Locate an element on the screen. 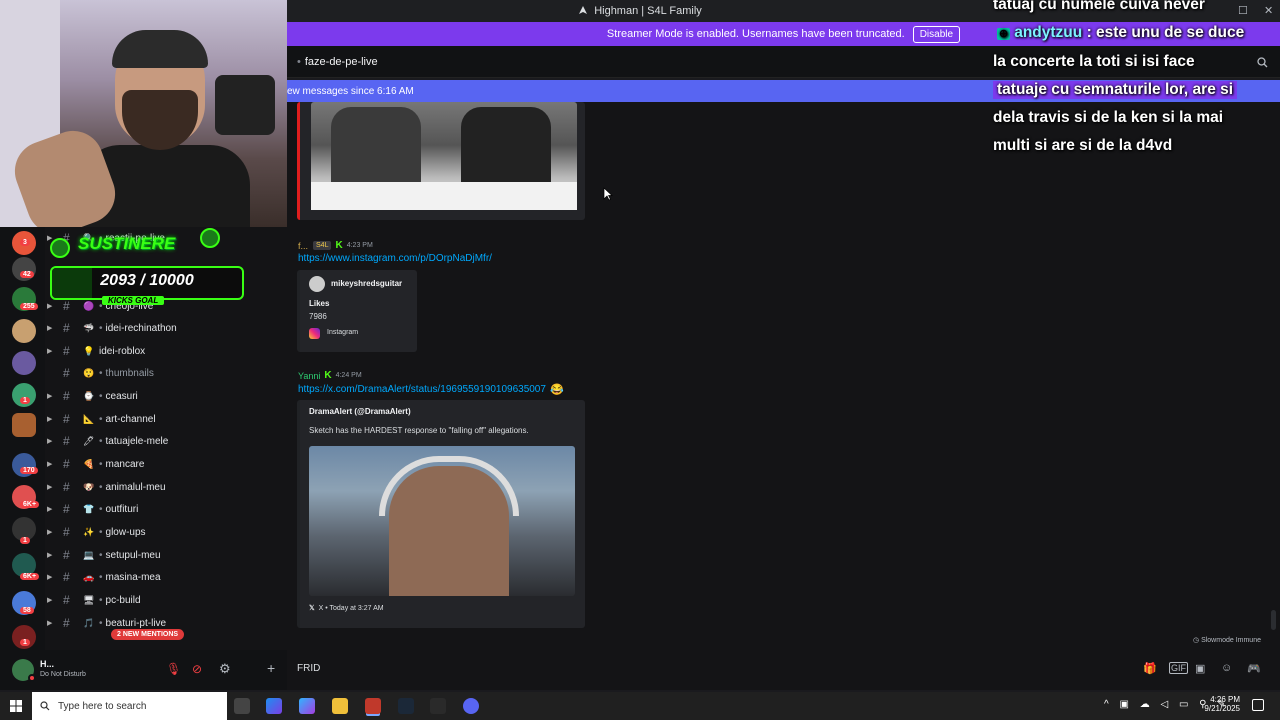 This screenshot has width=1280, height=720. message-header: f... S4L K 4:23 PM is located at coordinates (335, 245).